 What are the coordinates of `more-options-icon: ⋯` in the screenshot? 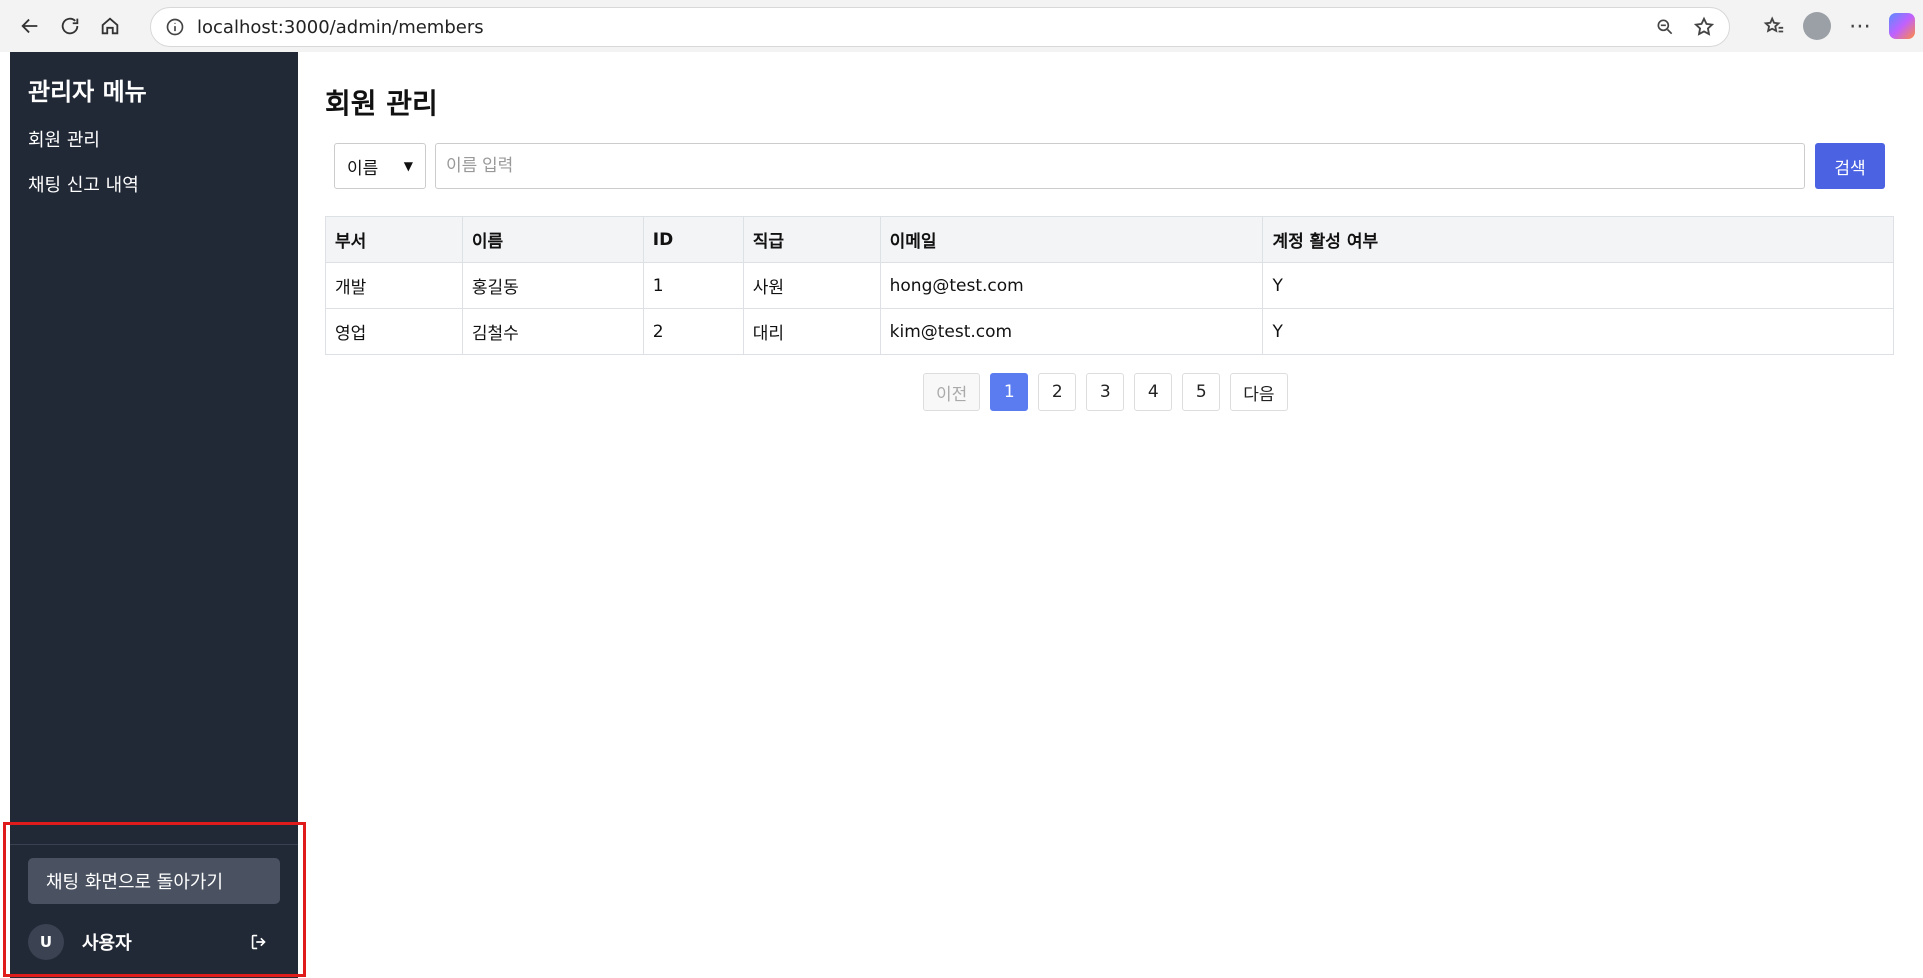 It's located at (1860, 26).